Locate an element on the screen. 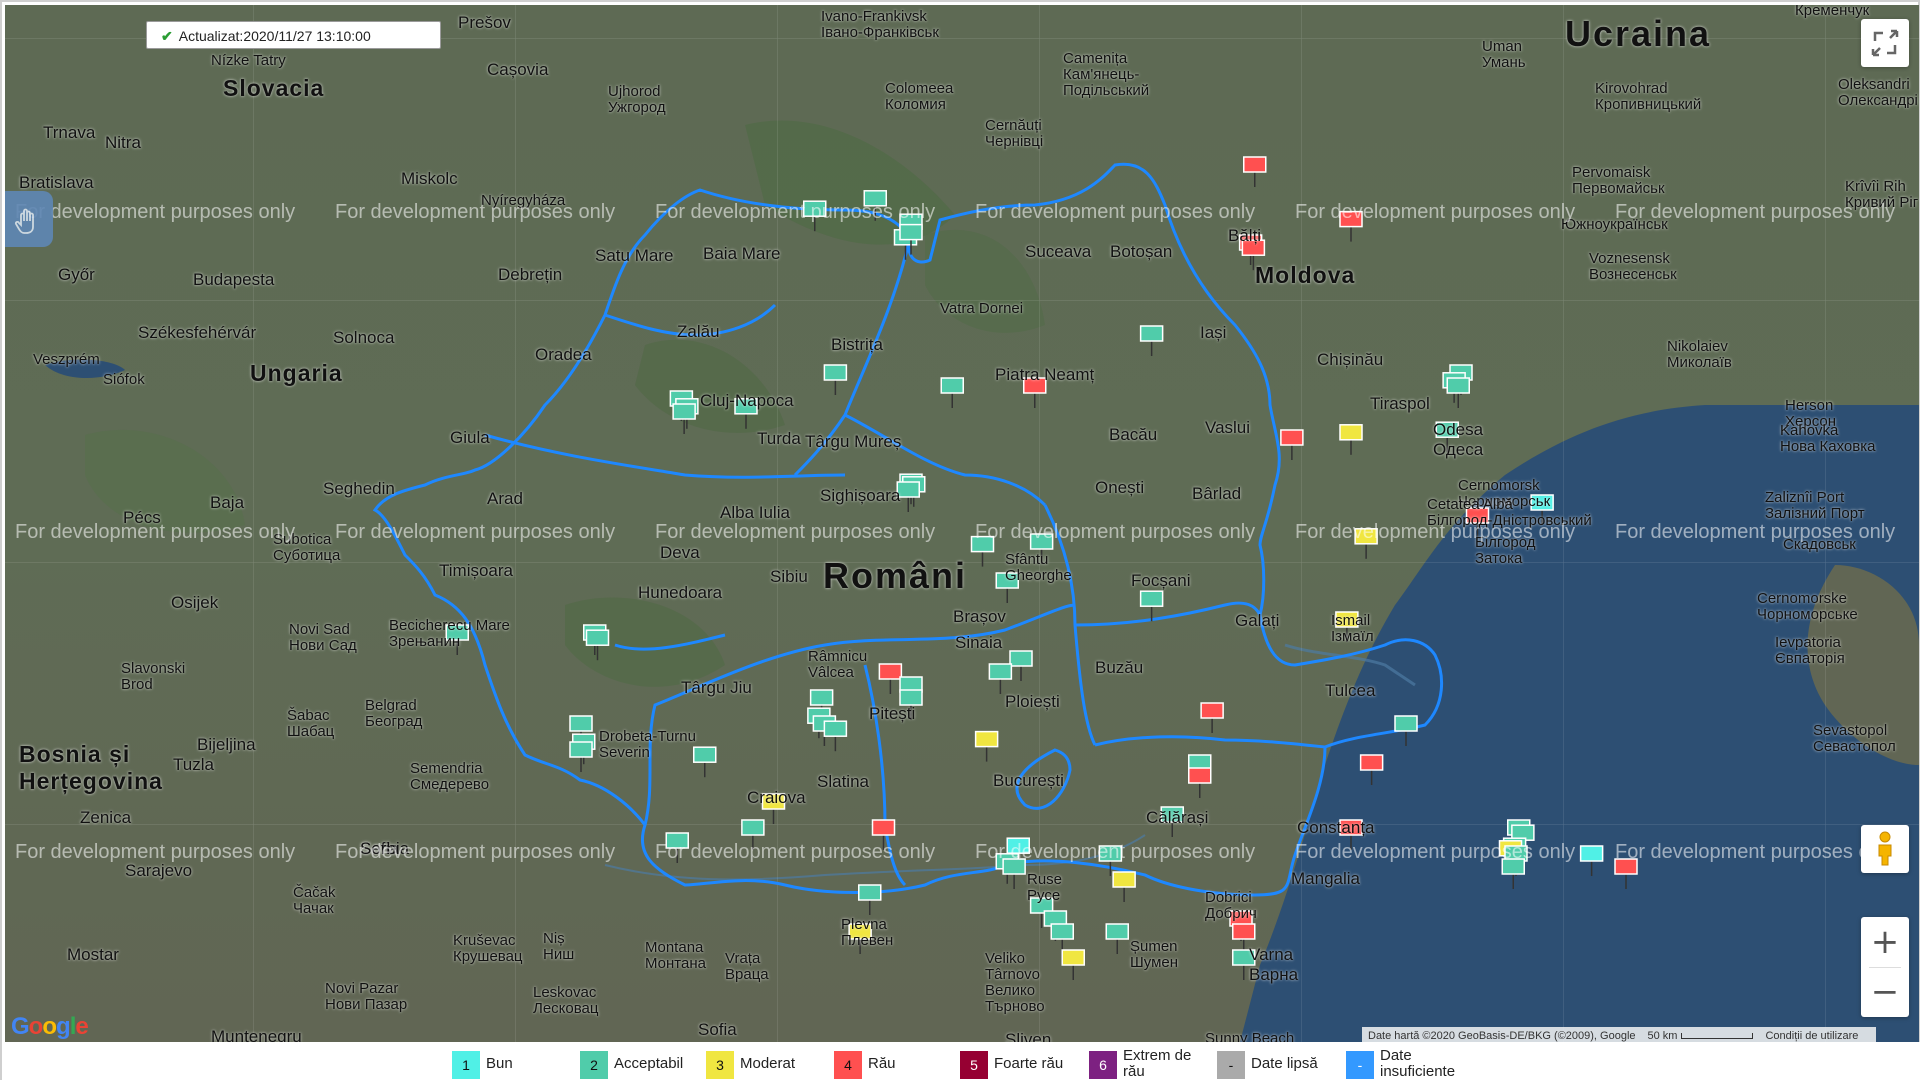  city-label-kosice: Cașovia is located at coordinates (518, 69).